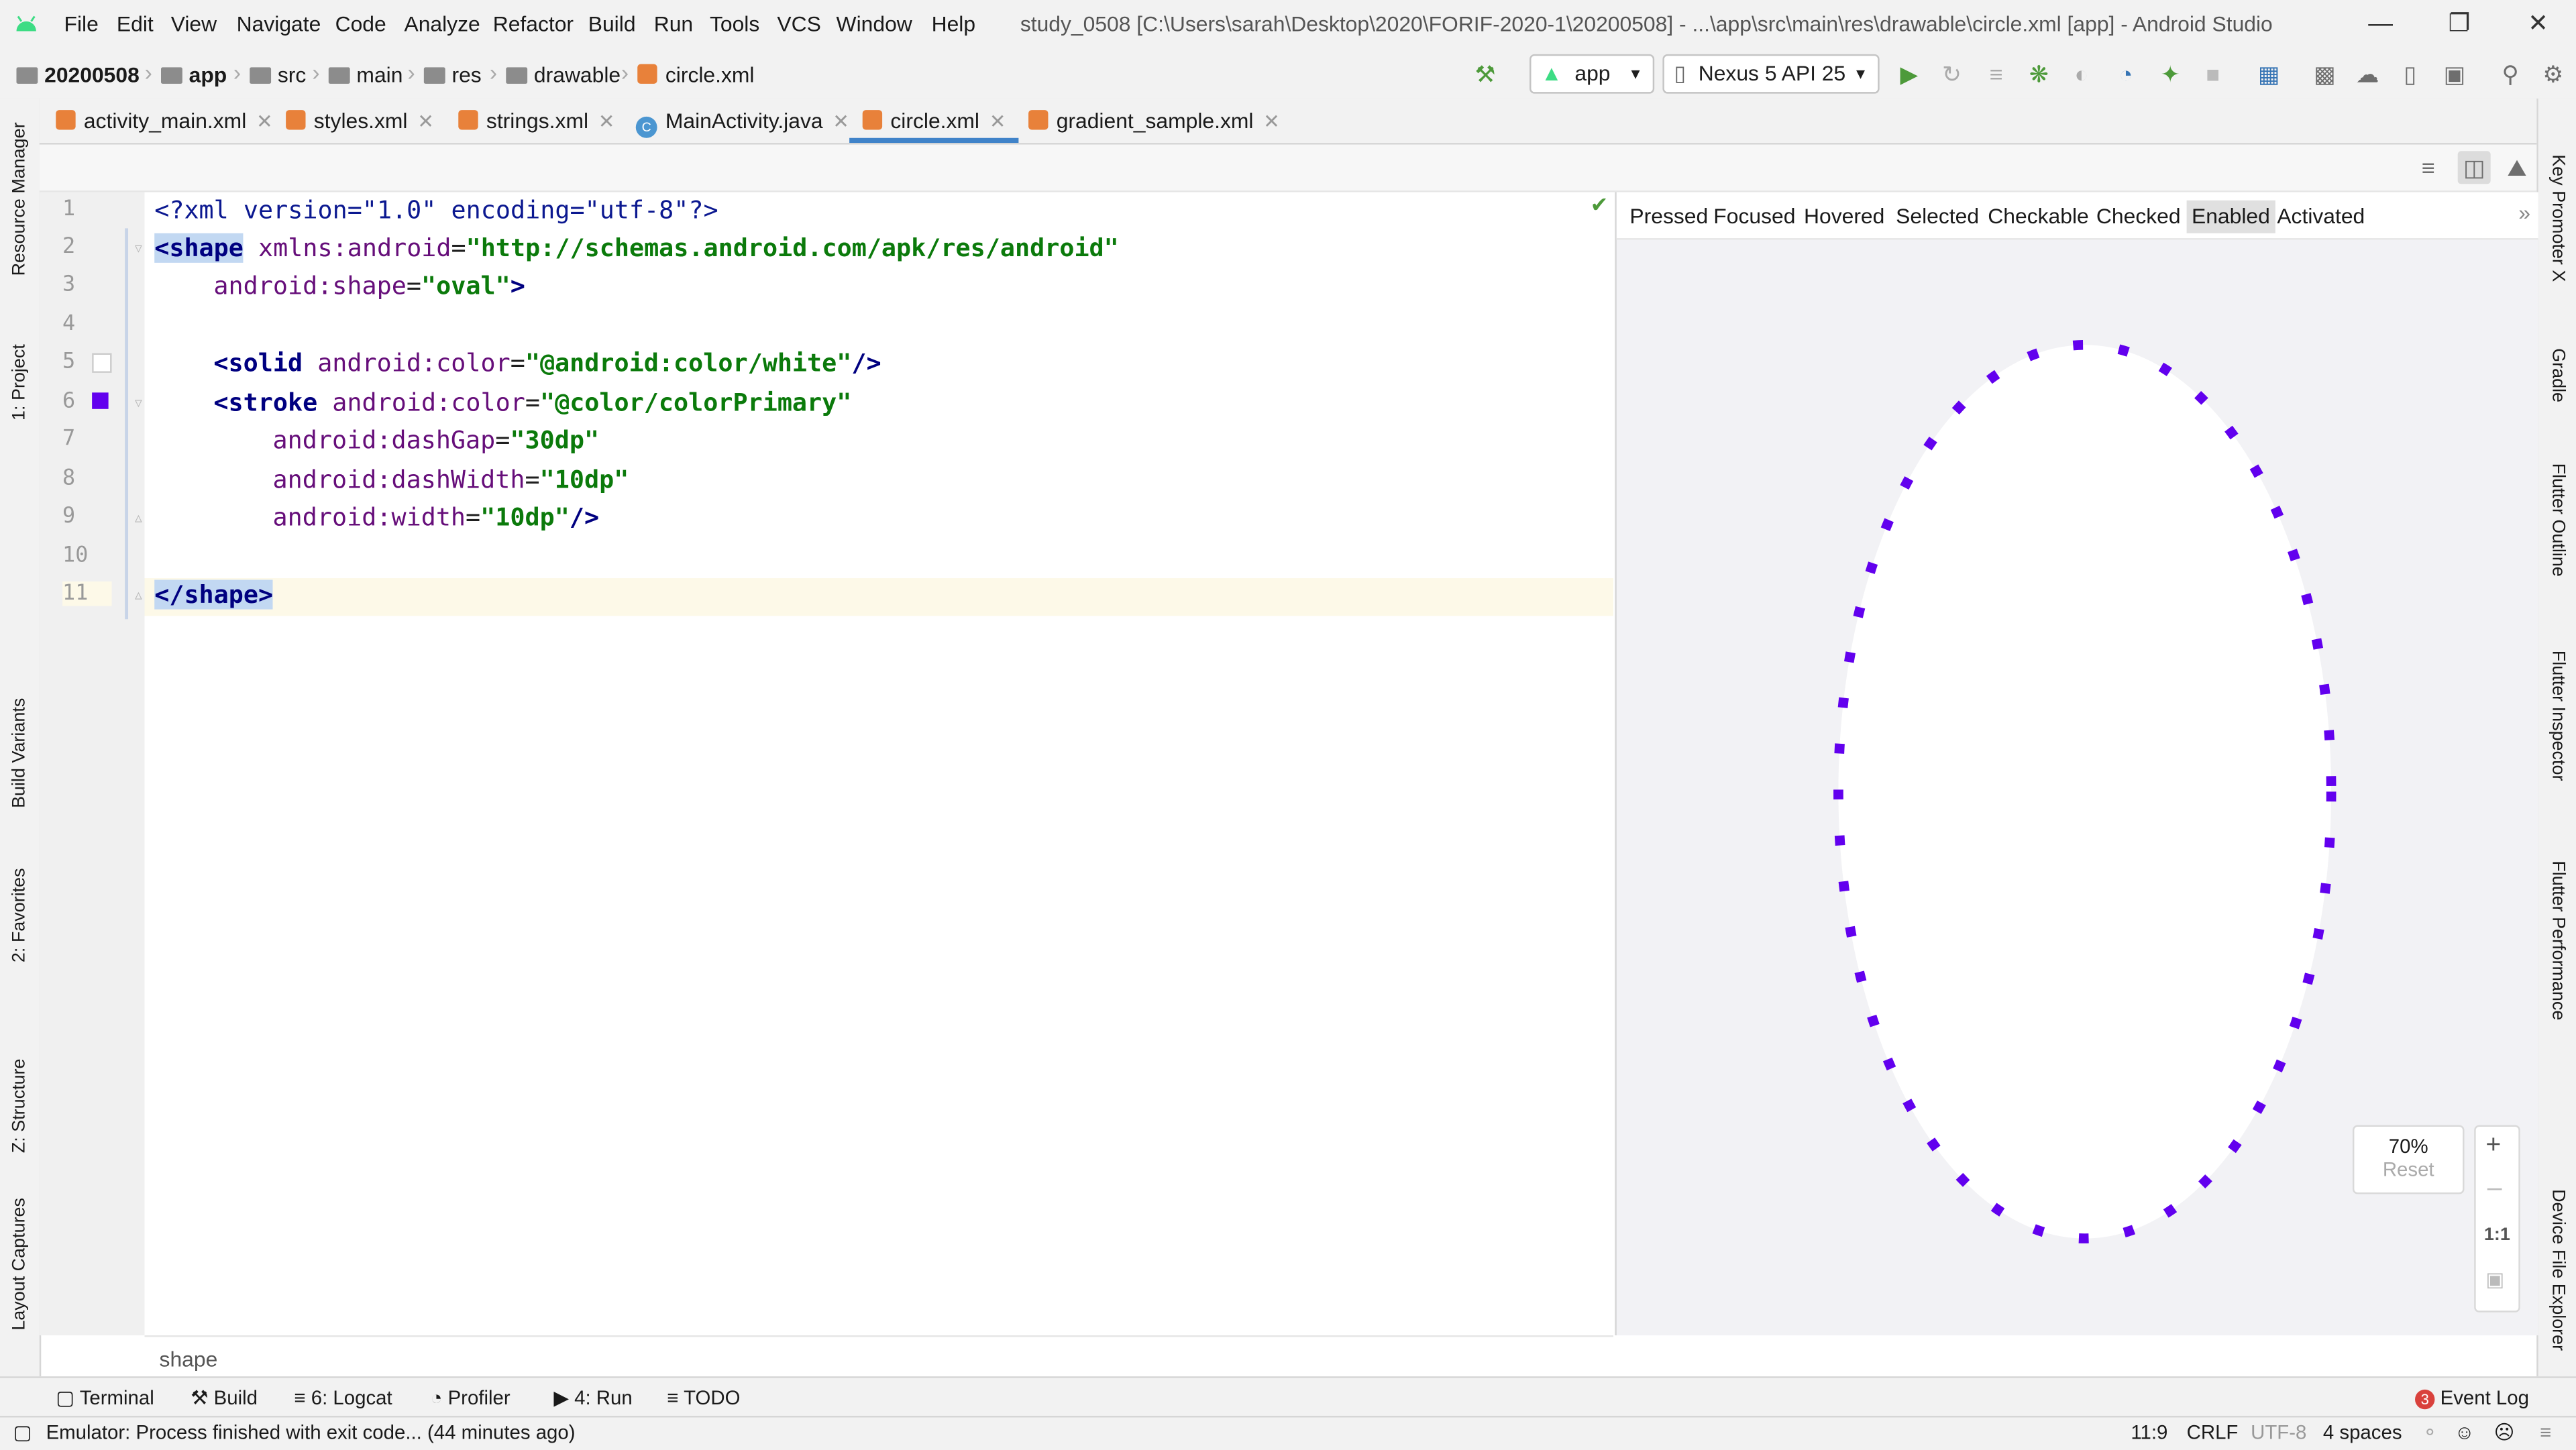 This screenshot has width=2576, height=1450. Describe the element at coordinates (2325, 74) in the screenshot. I see `avd-manager-icon: ▩` at that location.